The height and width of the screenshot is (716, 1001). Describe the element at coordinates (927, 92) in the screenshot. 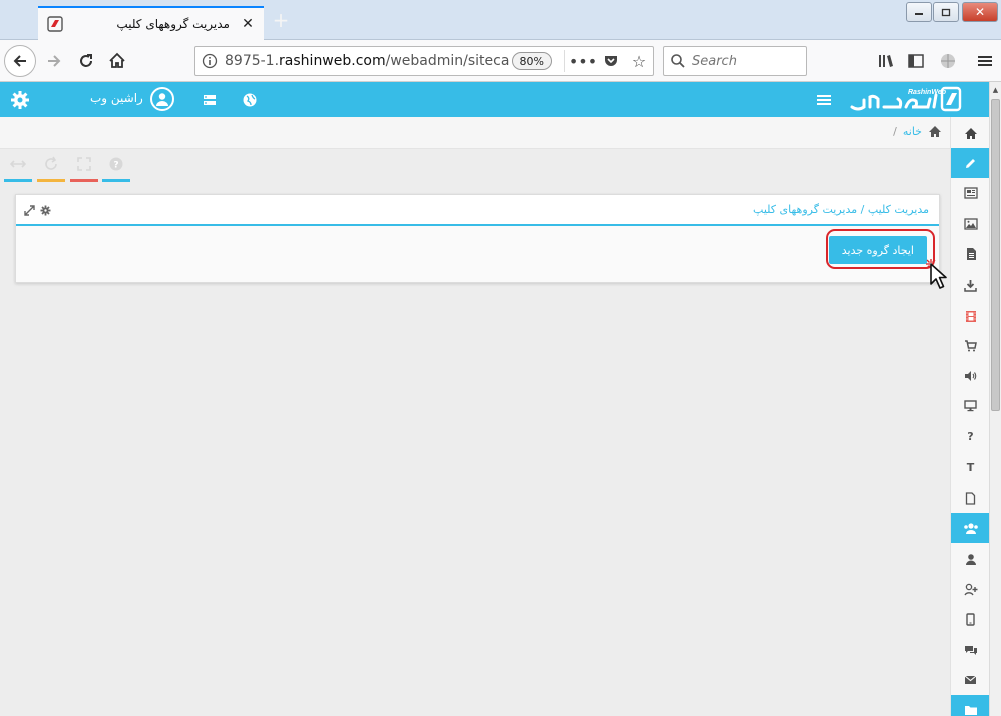

I see `svg-text: RashinWeb` at that location.